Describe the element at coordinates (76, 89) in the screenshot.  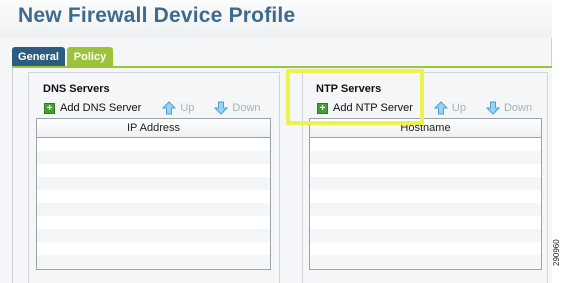
I see `dns-servers-title: DNS Servers` at that location.